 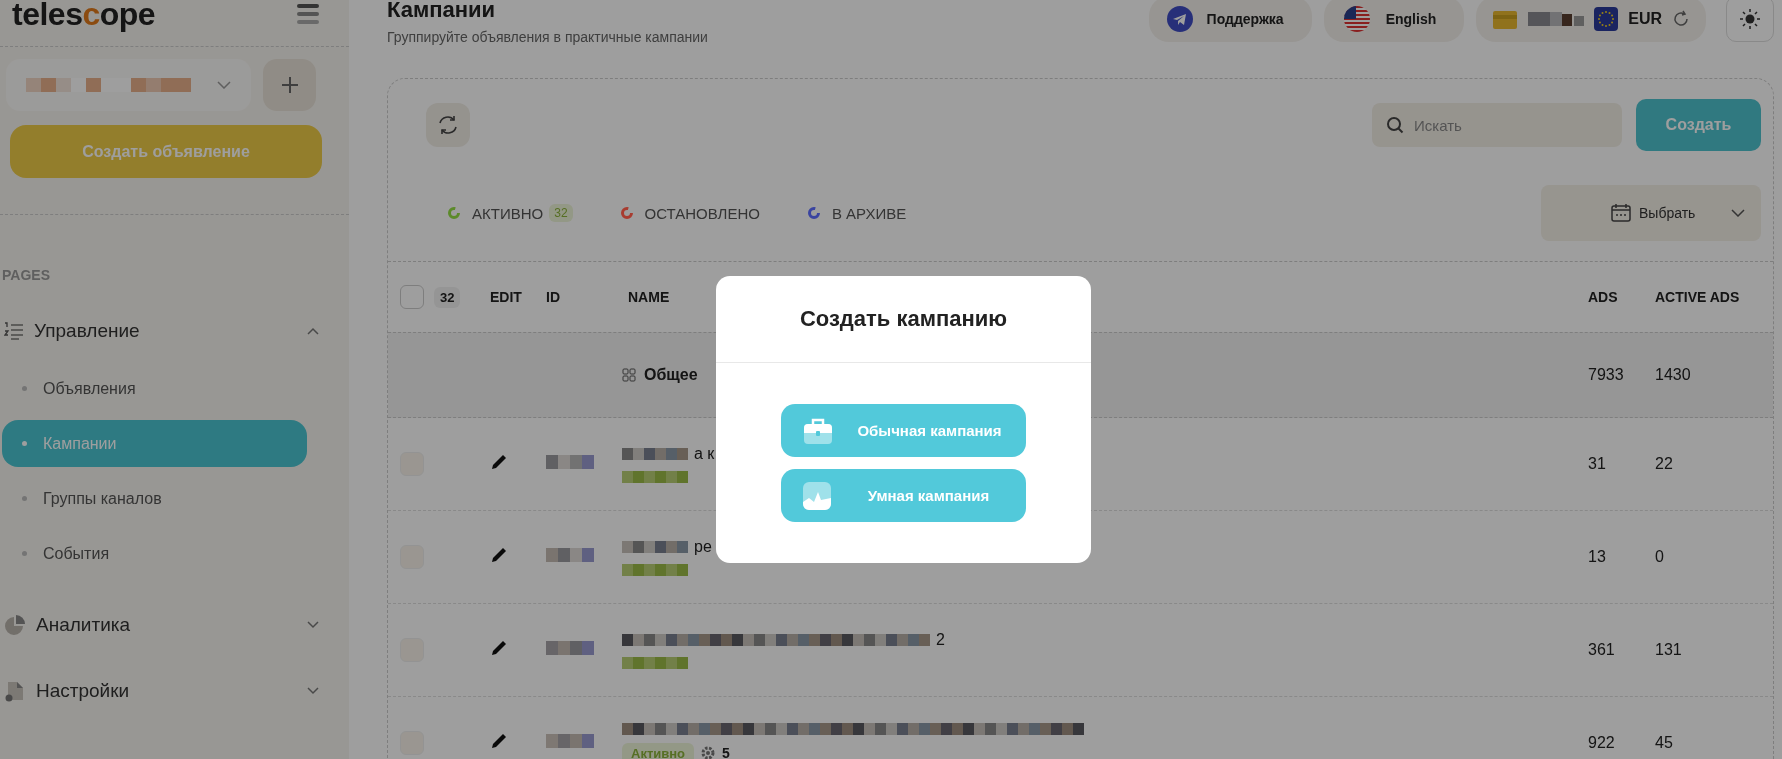 I want to click on euro-flag-icon, so click(x=1606, y=19).